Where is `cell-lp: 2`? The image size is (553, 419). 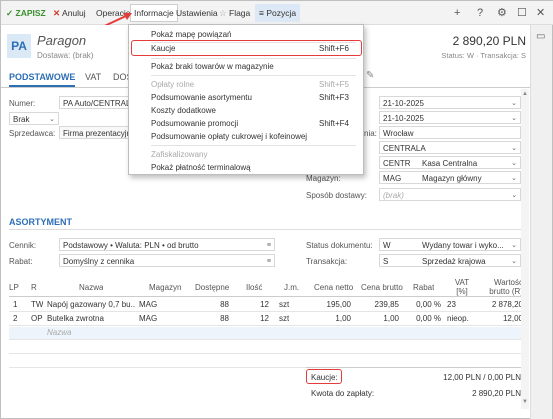 cell-lp: 2 is located at coordinates (15, 318).